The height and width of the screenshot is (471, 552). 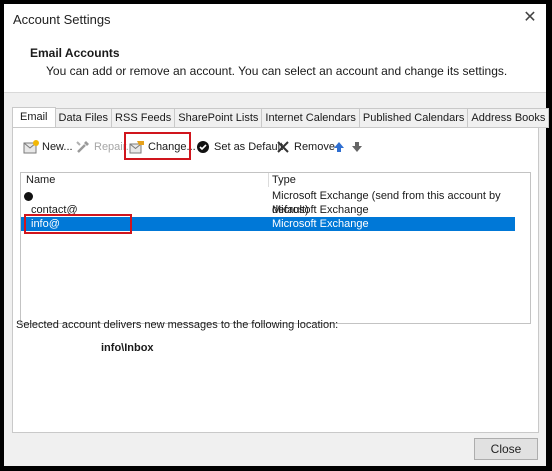 I want to click on info-row-highlight-box, so click(x=78, y=224).